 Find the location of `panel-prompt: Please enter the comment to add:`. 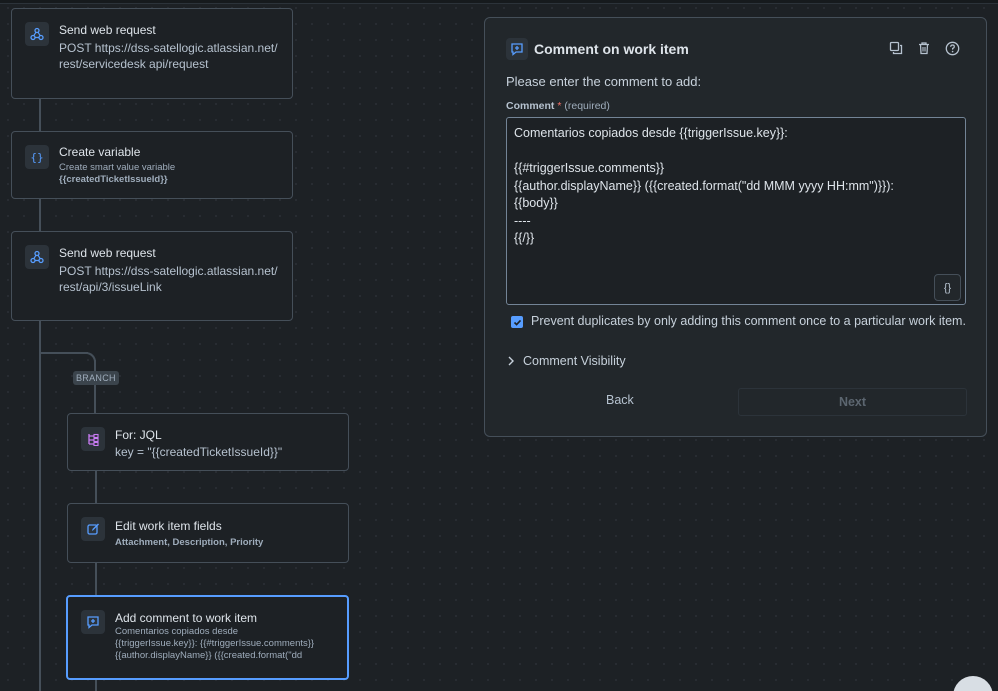

panel-prompt: Please enter the comment to add: is located at coordinates (604, 81).